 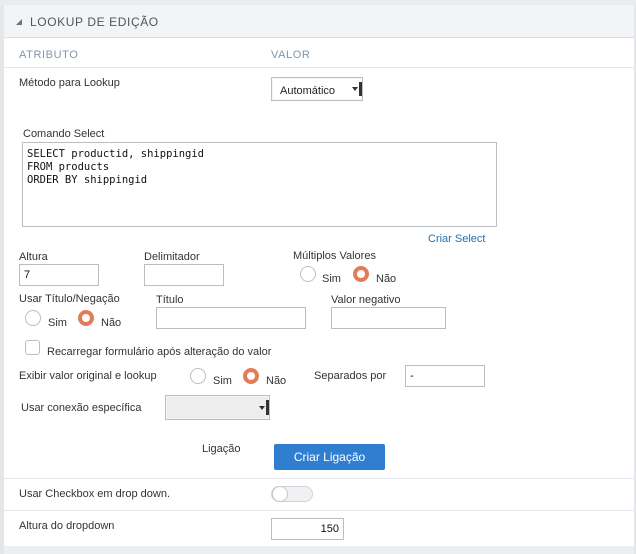 What do you see at coordinates (329, 457) in the screenshot?
I see `create-link-button: Criar Ligação` at bounding box center [329, 457].